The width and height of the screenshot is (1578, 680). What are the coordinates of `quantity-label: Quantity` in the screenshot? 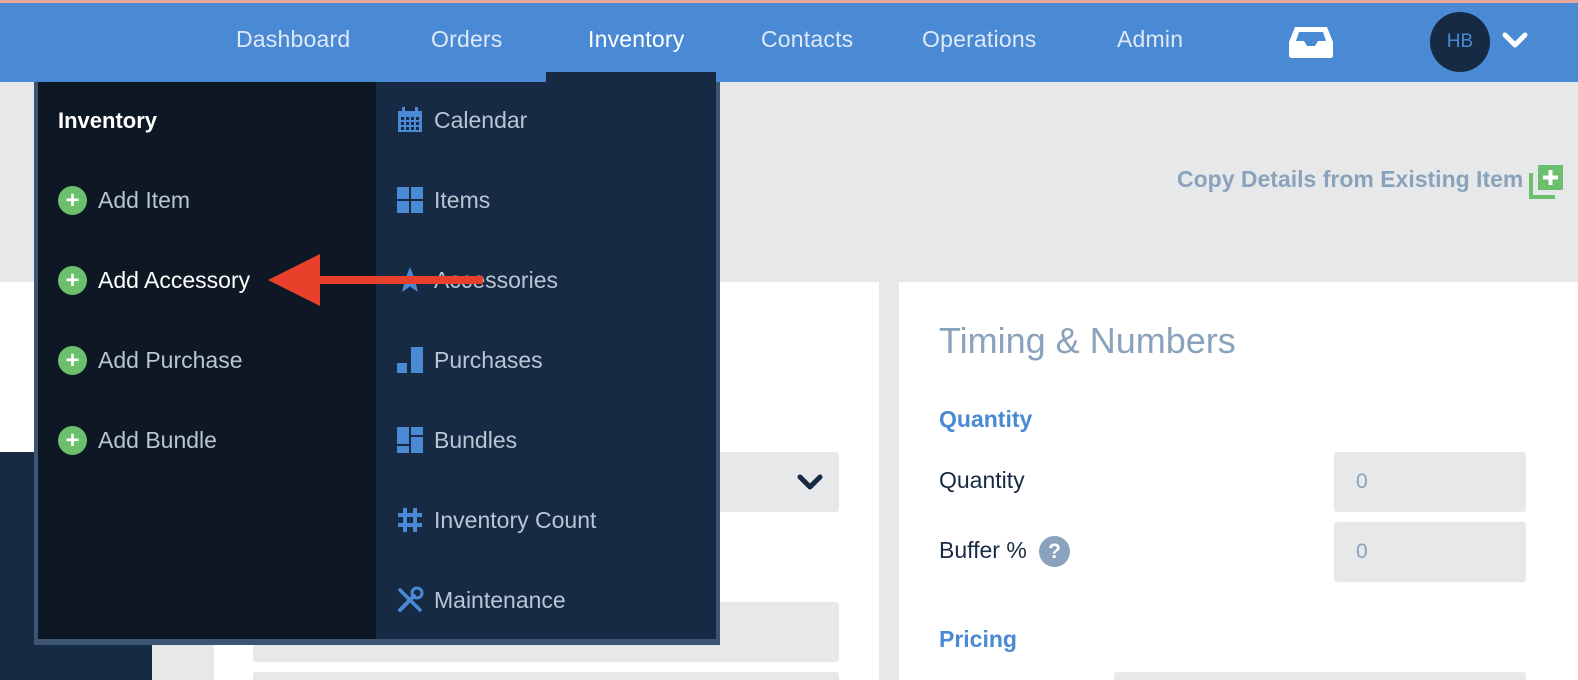 It's located at (982, 480).